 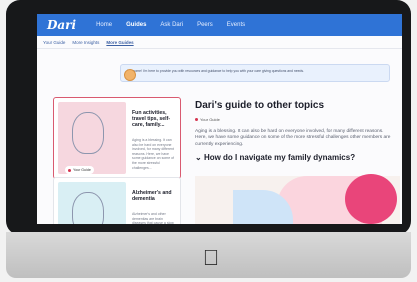 I want to click on nav-guides: Guides, so click(x=136, y=25).